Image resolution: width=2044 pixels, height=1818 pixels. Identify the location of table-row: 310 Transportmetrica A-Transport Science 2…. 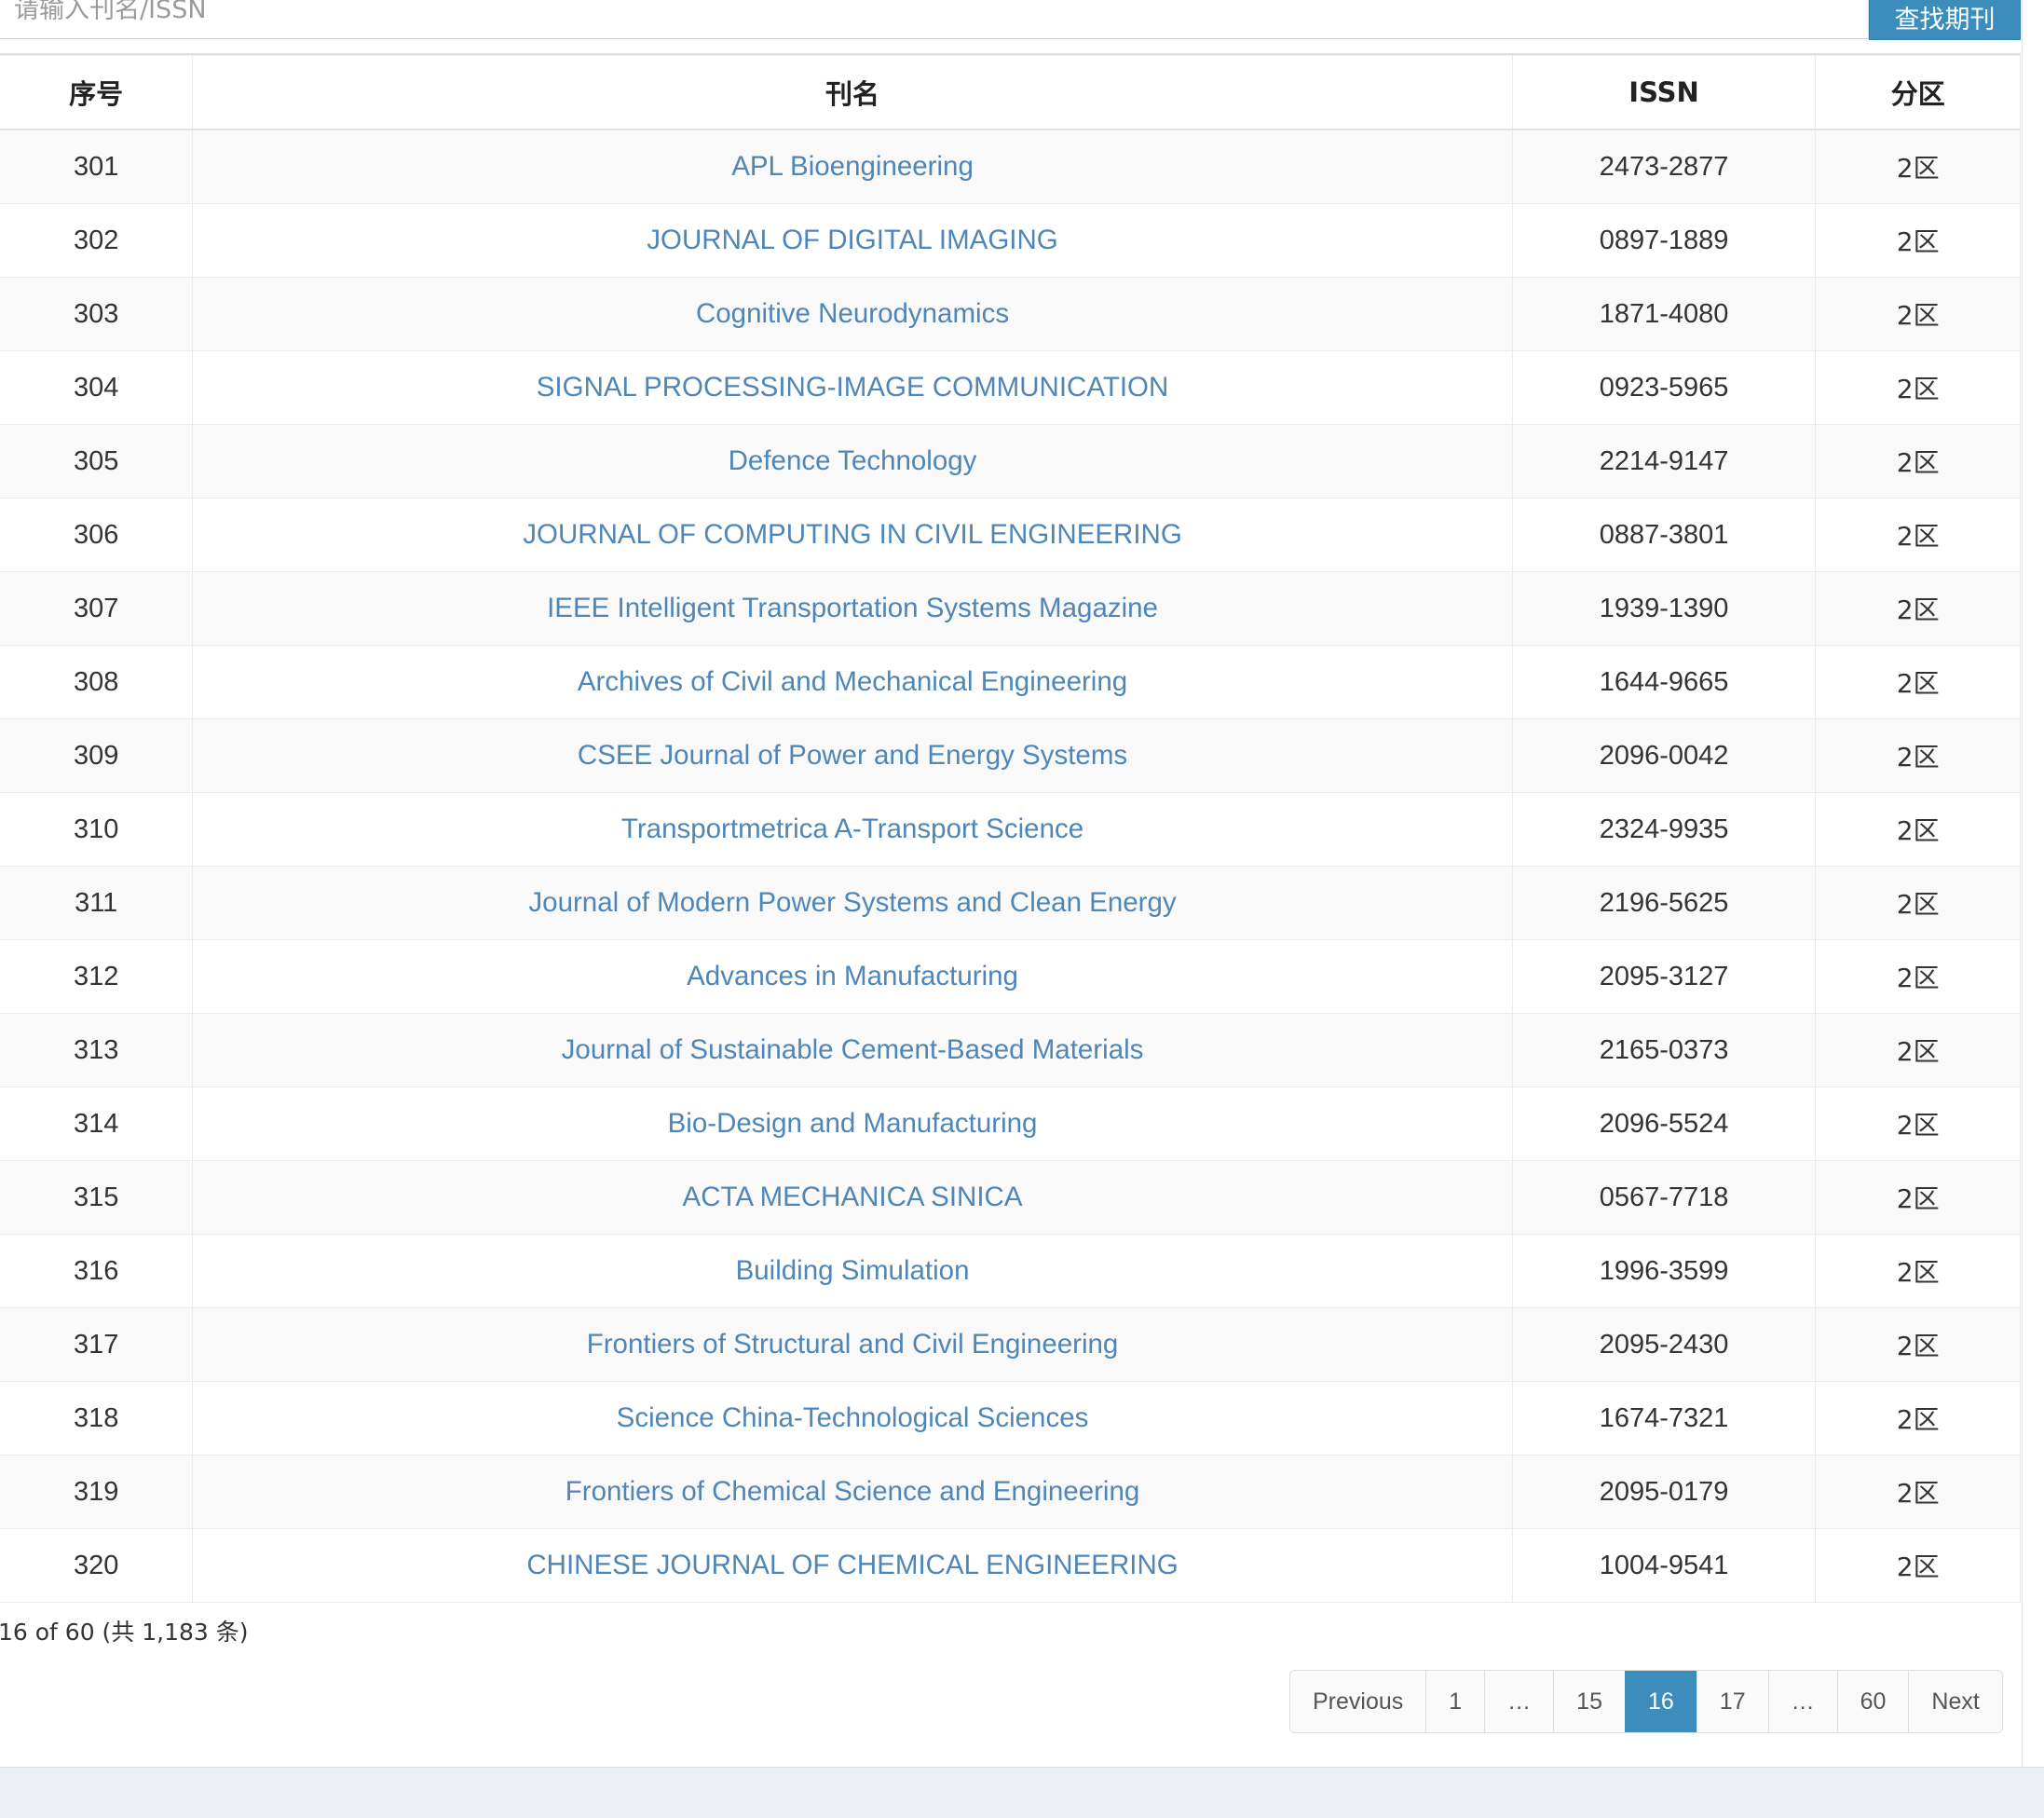
(1010, 829).